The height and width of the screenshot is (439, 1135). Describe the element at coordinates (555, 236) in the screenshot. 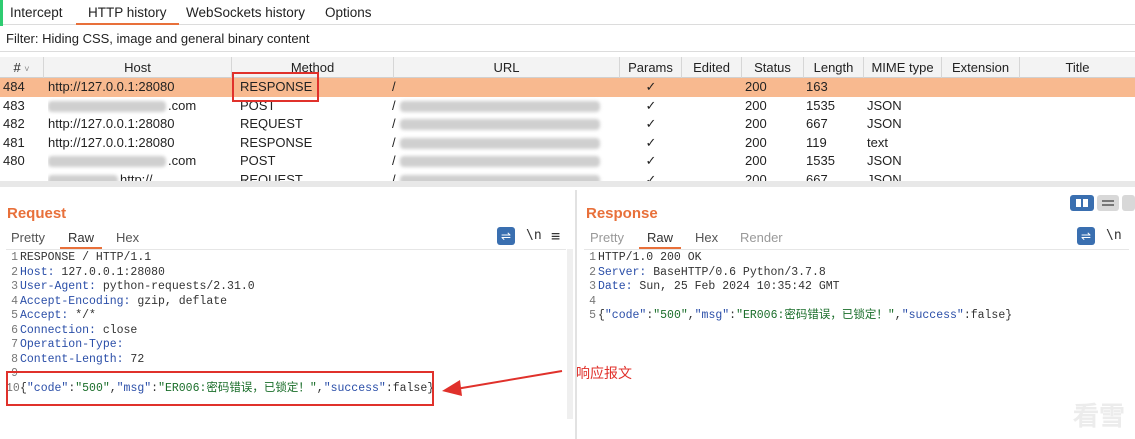

I see `request-menu-icon: ≡` at that location.